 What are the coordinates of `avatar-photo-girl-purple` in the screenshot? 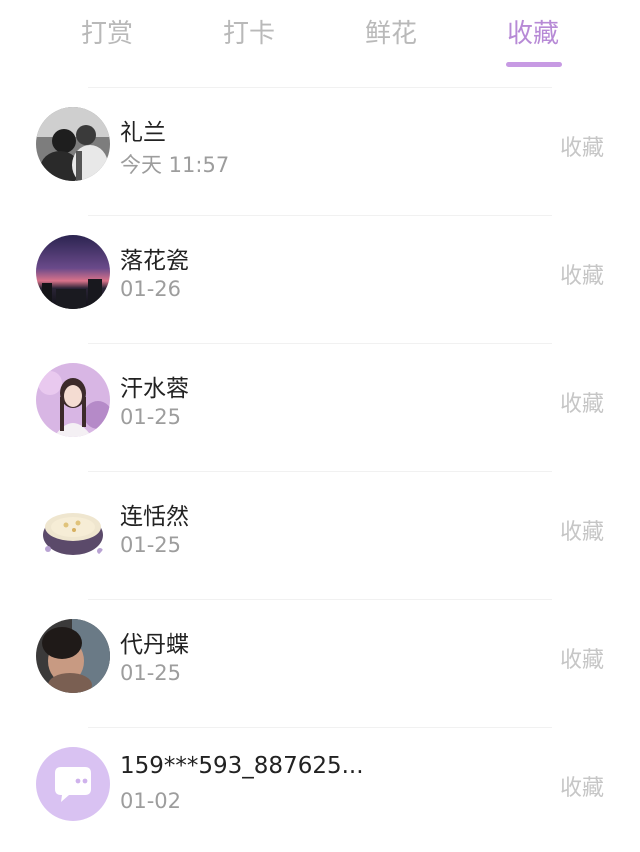 It's located at (73, 400).